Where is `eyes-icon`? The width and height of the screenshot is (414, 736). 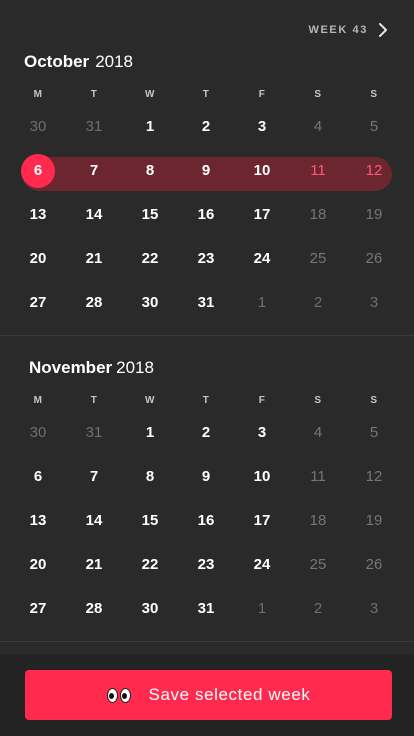 eyes-icon is located at coordinates (118, 695).